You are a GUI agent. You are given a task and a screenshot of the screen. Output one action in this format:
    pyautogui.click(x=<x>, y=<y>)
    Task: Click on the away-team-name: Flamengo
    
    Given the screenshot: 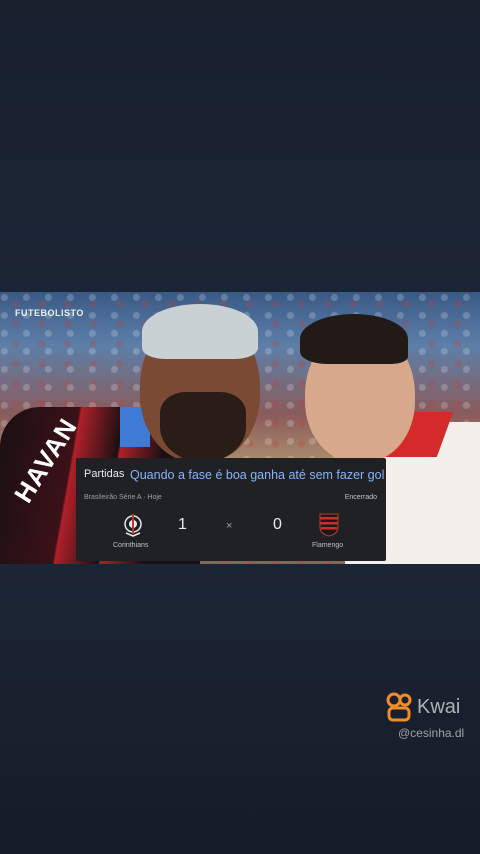 What is the action you would take?
    pyautogui.click(x=327, y=545)
    